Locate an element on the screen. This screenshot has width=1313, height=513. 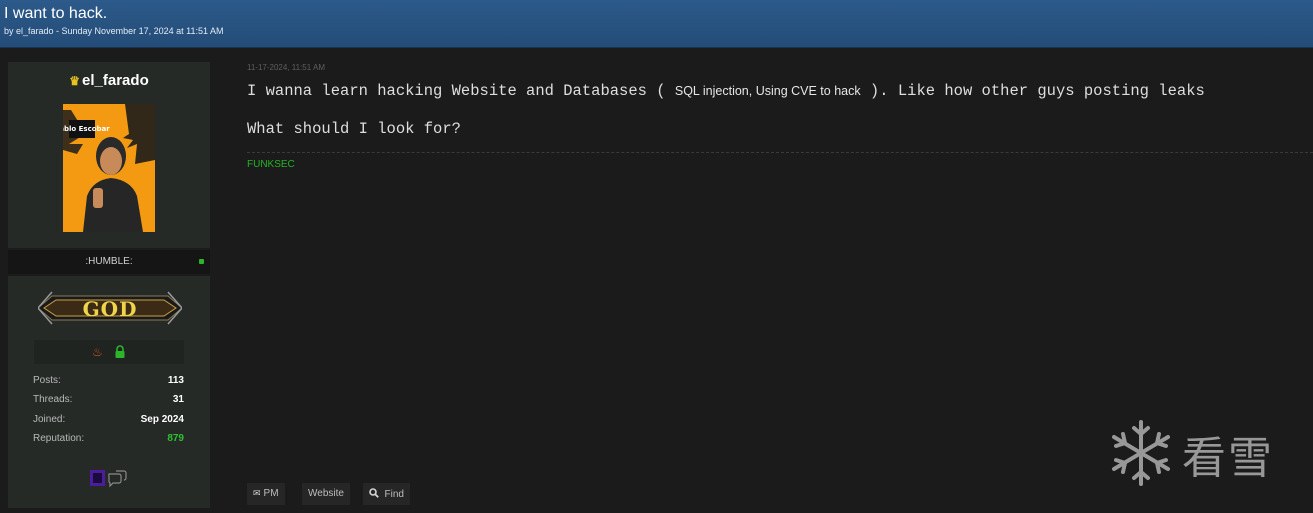
avatar-caption: Pablo Escobar is located at coordinates (86, 129).